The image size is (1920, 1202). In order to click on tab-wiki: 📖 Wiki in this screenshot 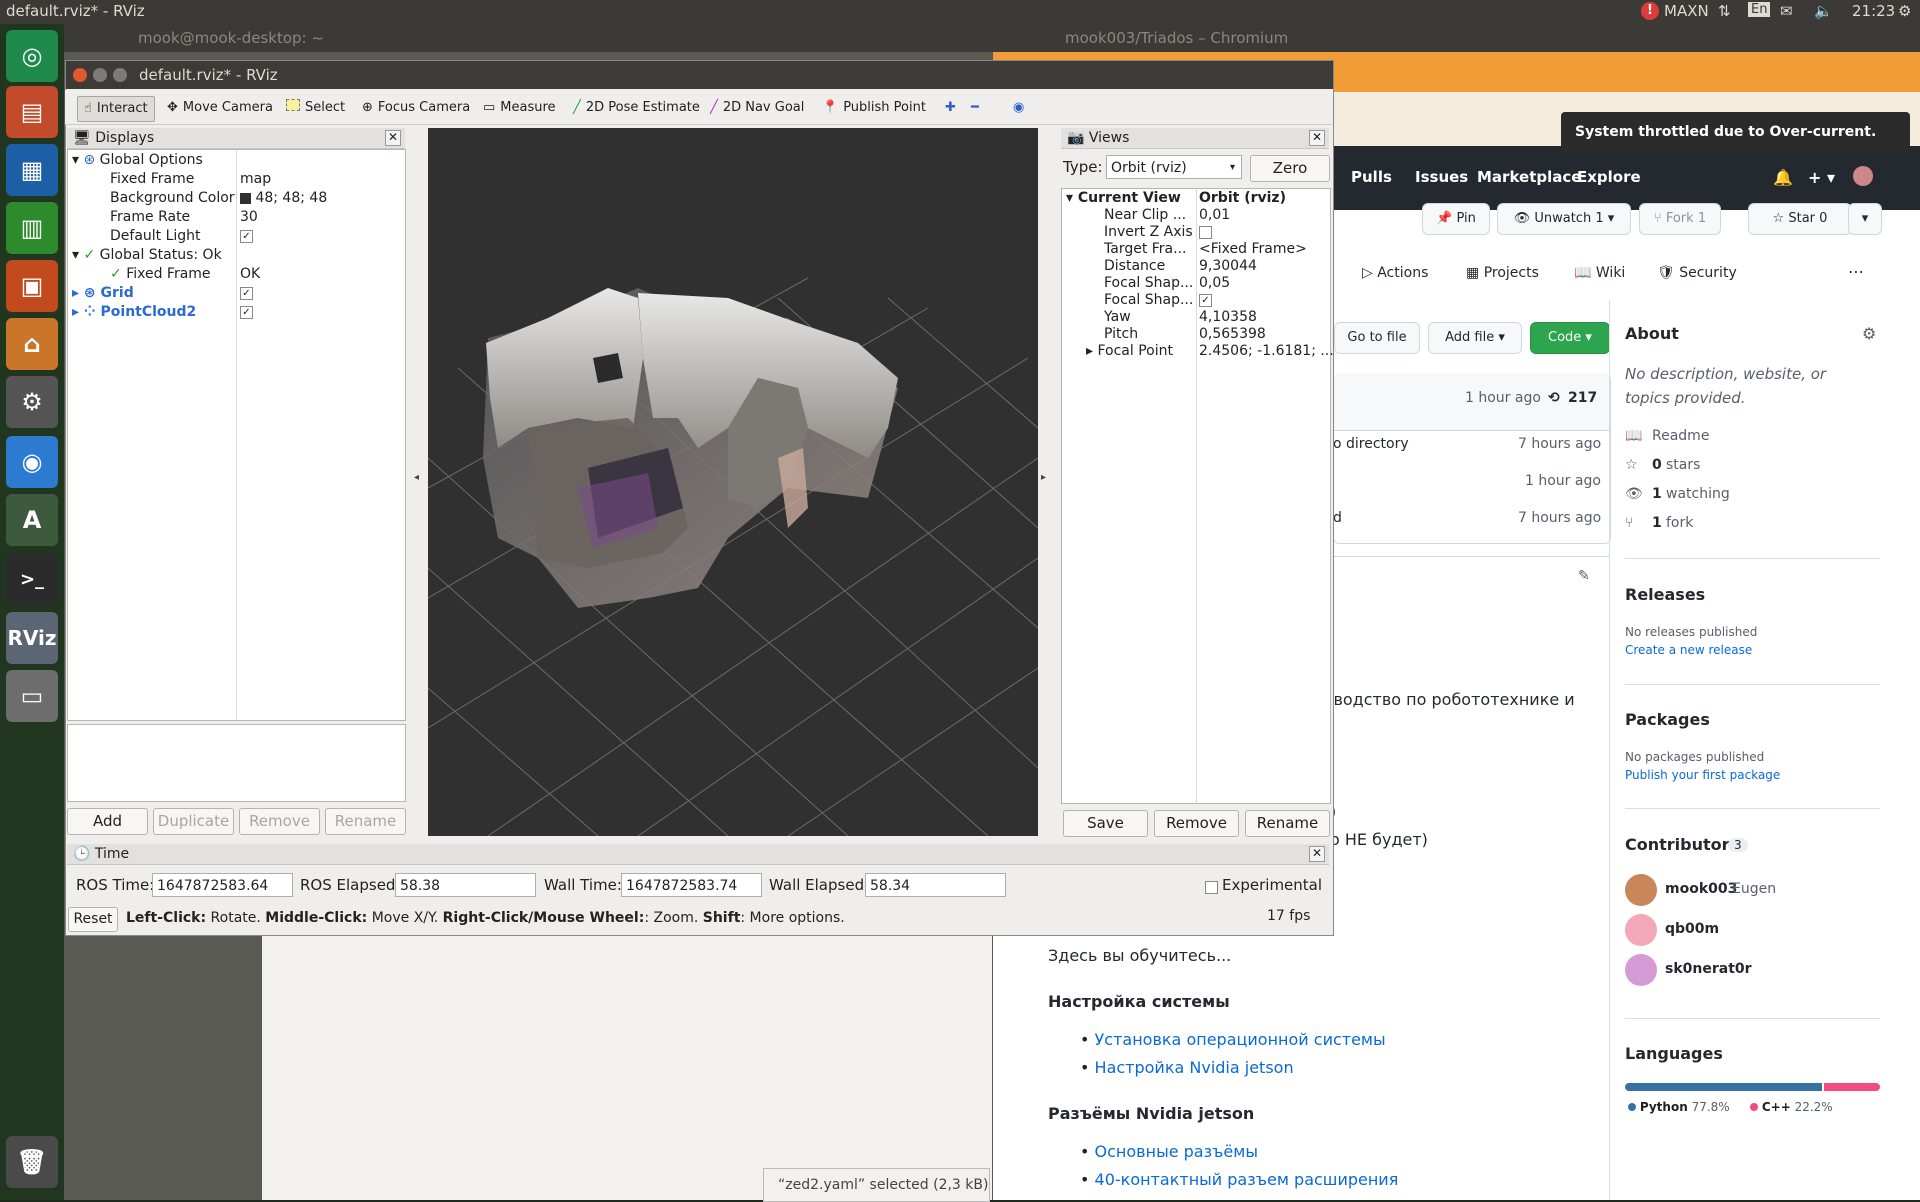, I will do `click(1599, 273)`.